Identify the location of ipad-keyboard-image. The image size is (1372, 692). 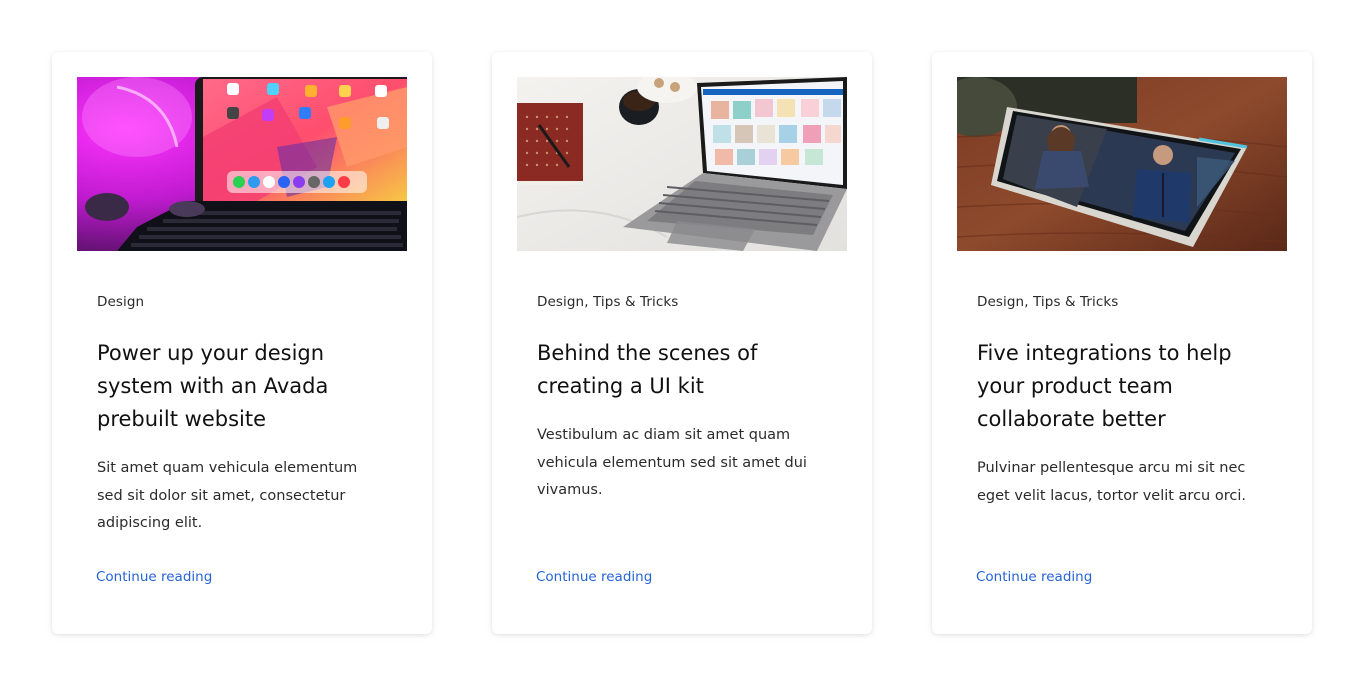
(242, 164).